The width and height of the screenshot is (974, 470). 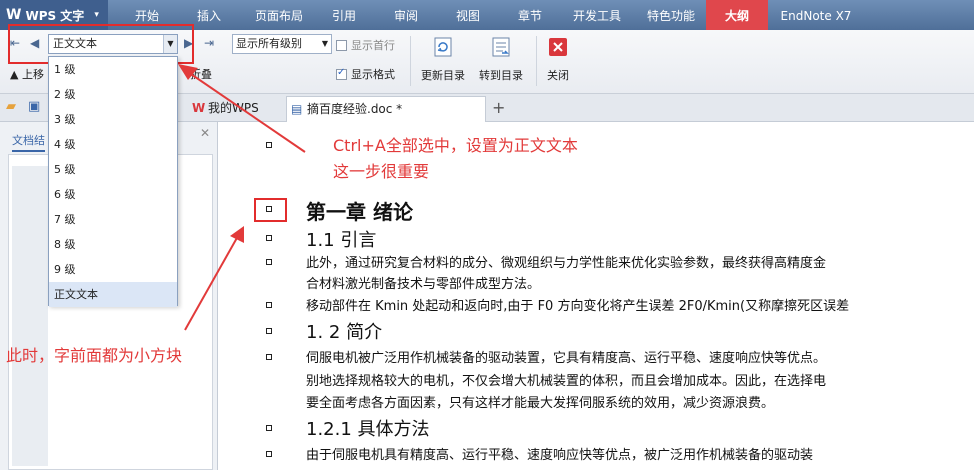 What do you see at coordinates (443, 47) in the screenshot?
I see `update-toc-icon` at bounding box center [443, 47].